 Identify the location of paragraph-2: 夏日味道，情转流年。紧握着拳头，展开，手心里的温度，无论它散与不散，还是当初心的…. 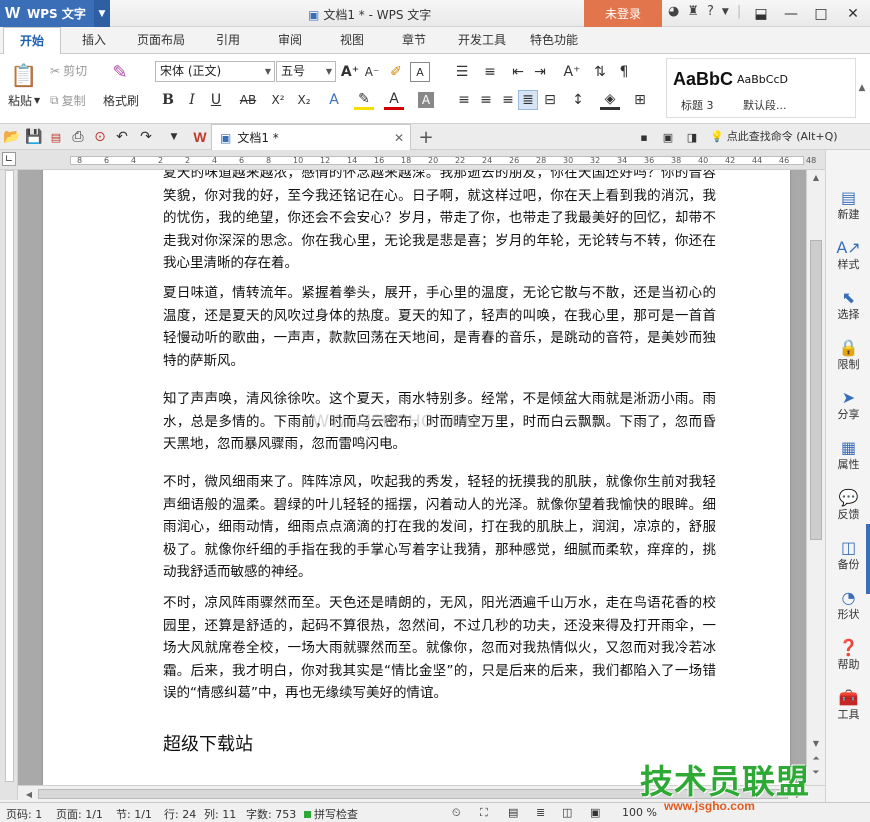
(439, 327).